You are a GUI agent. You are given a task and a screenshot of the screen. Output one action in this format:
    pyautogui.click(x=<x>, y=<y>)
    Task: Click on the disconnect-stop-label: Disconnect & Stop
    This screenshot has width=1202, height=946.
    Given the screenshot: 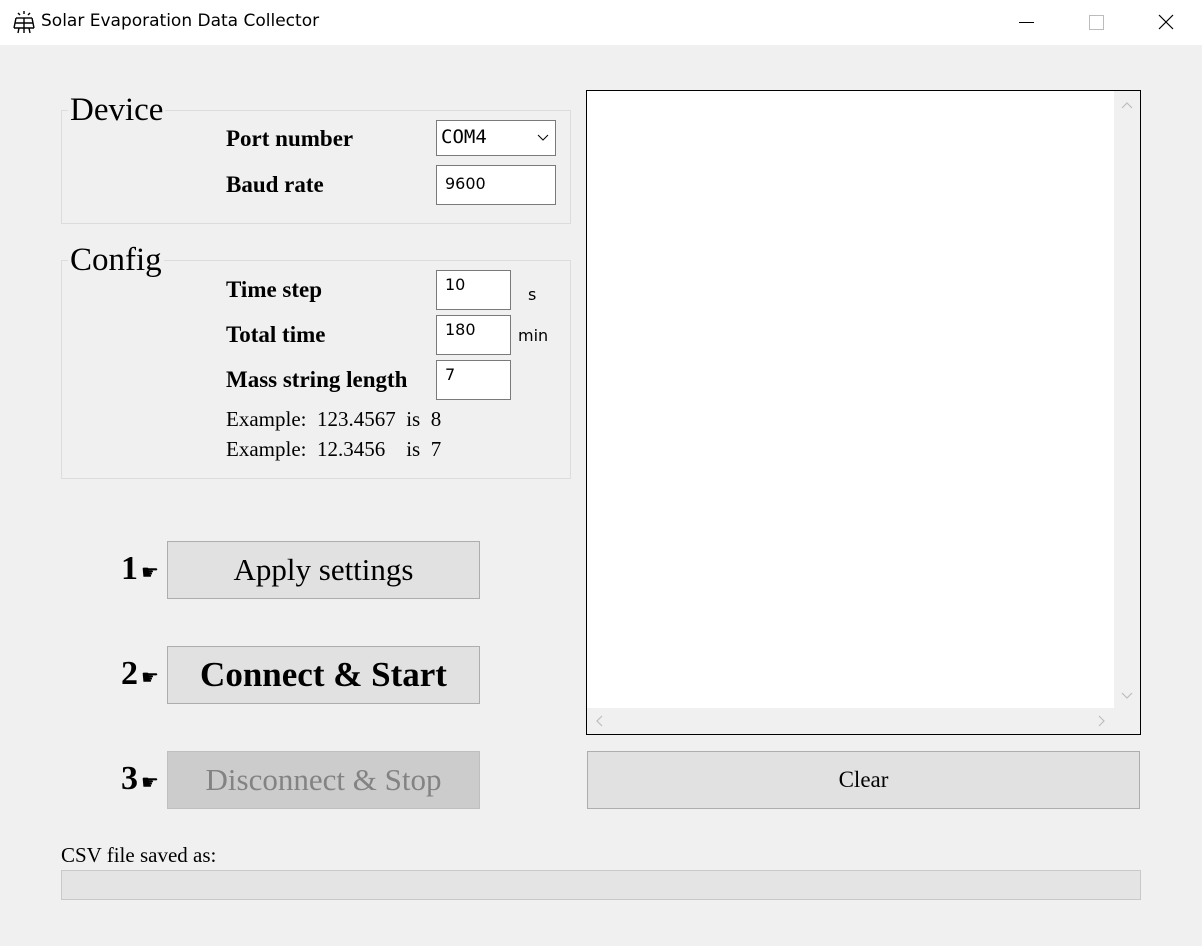 What is the action you would take?
    pyautogui.click(x=323, y=779)
    